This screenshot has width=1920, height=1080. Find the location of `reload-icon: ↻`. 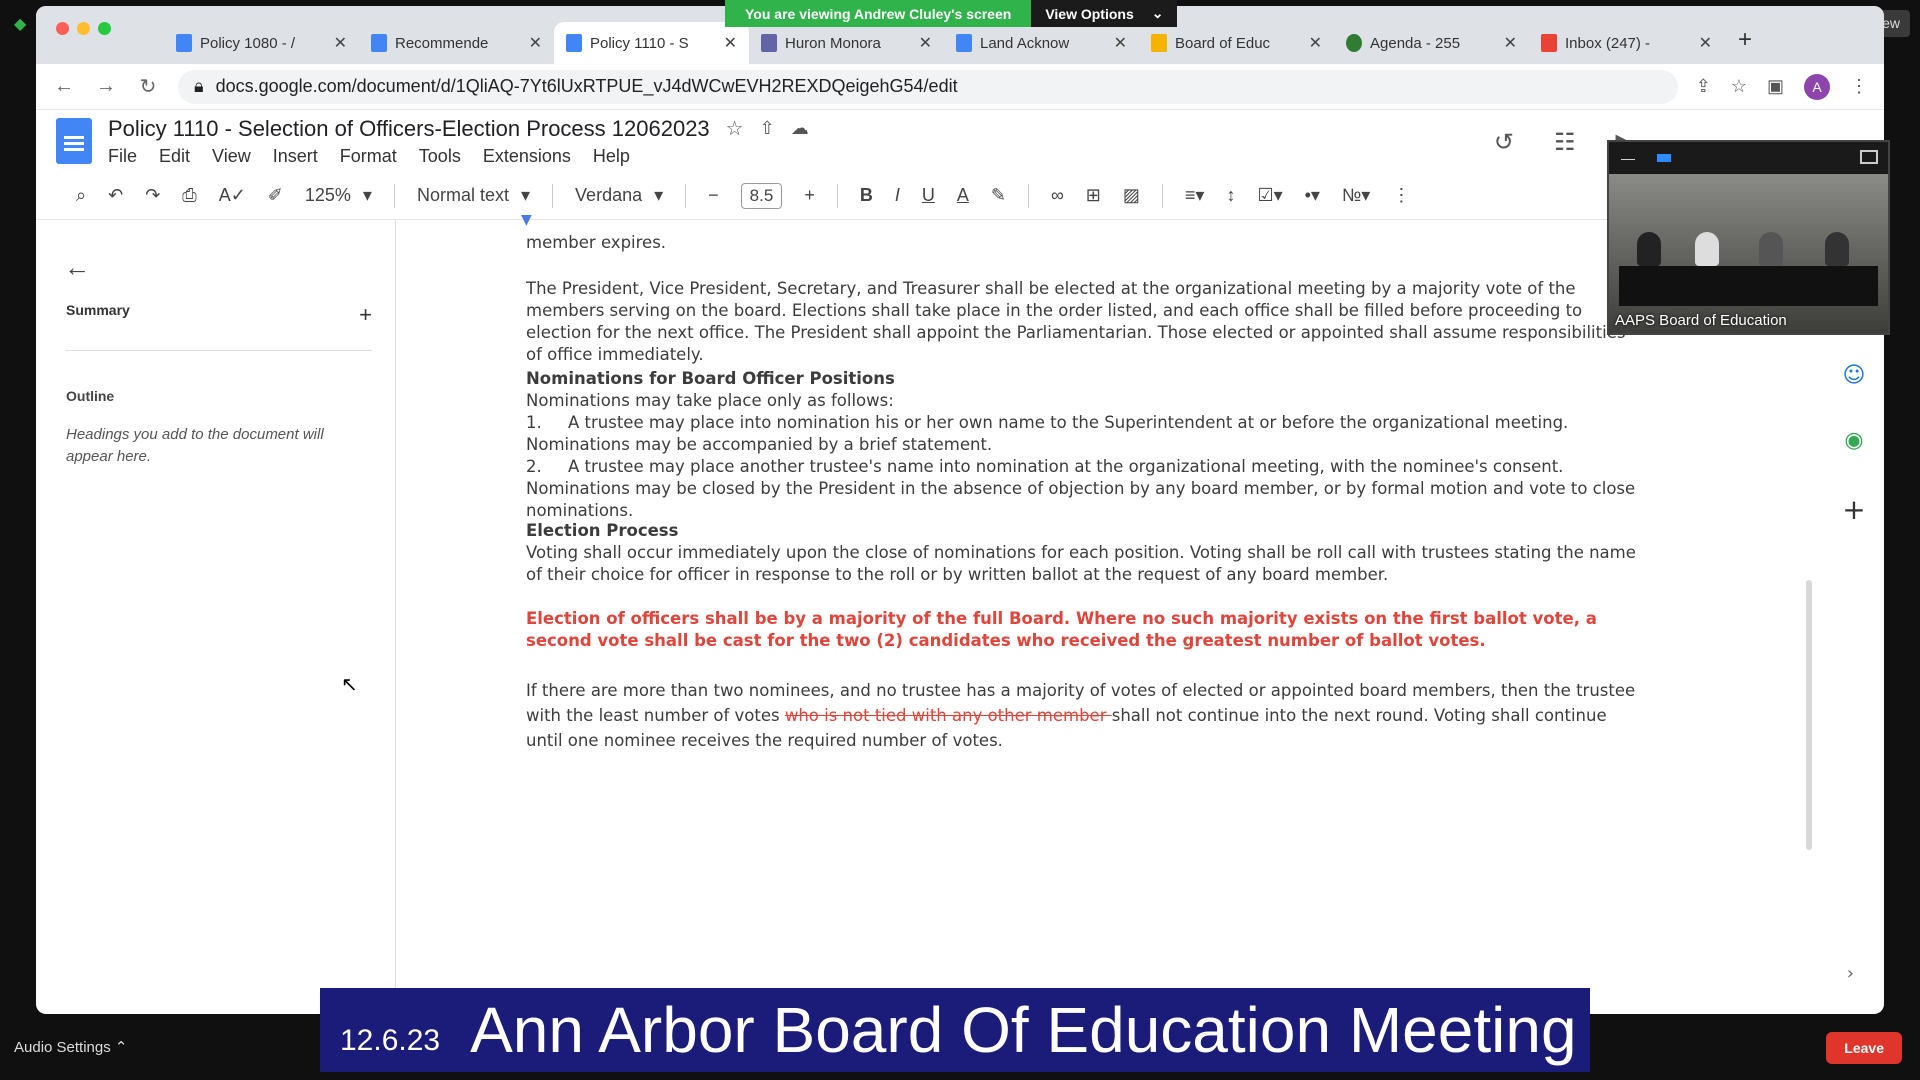

reload-icon: ↻ is located at coordinates (148, 86).